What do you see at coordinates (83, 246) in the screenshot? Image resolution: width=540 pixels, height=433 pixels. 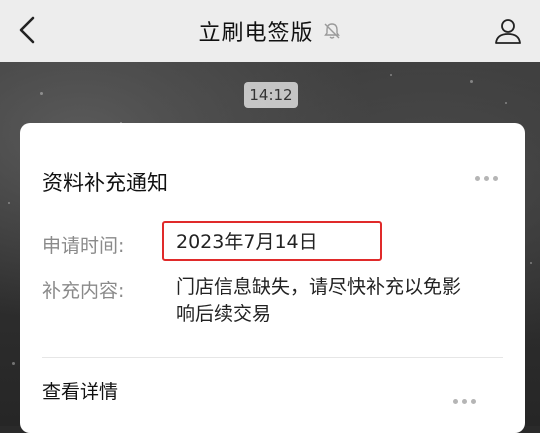 I see `apply-time-label: 申请时间:` at bounding box center [83, 246].